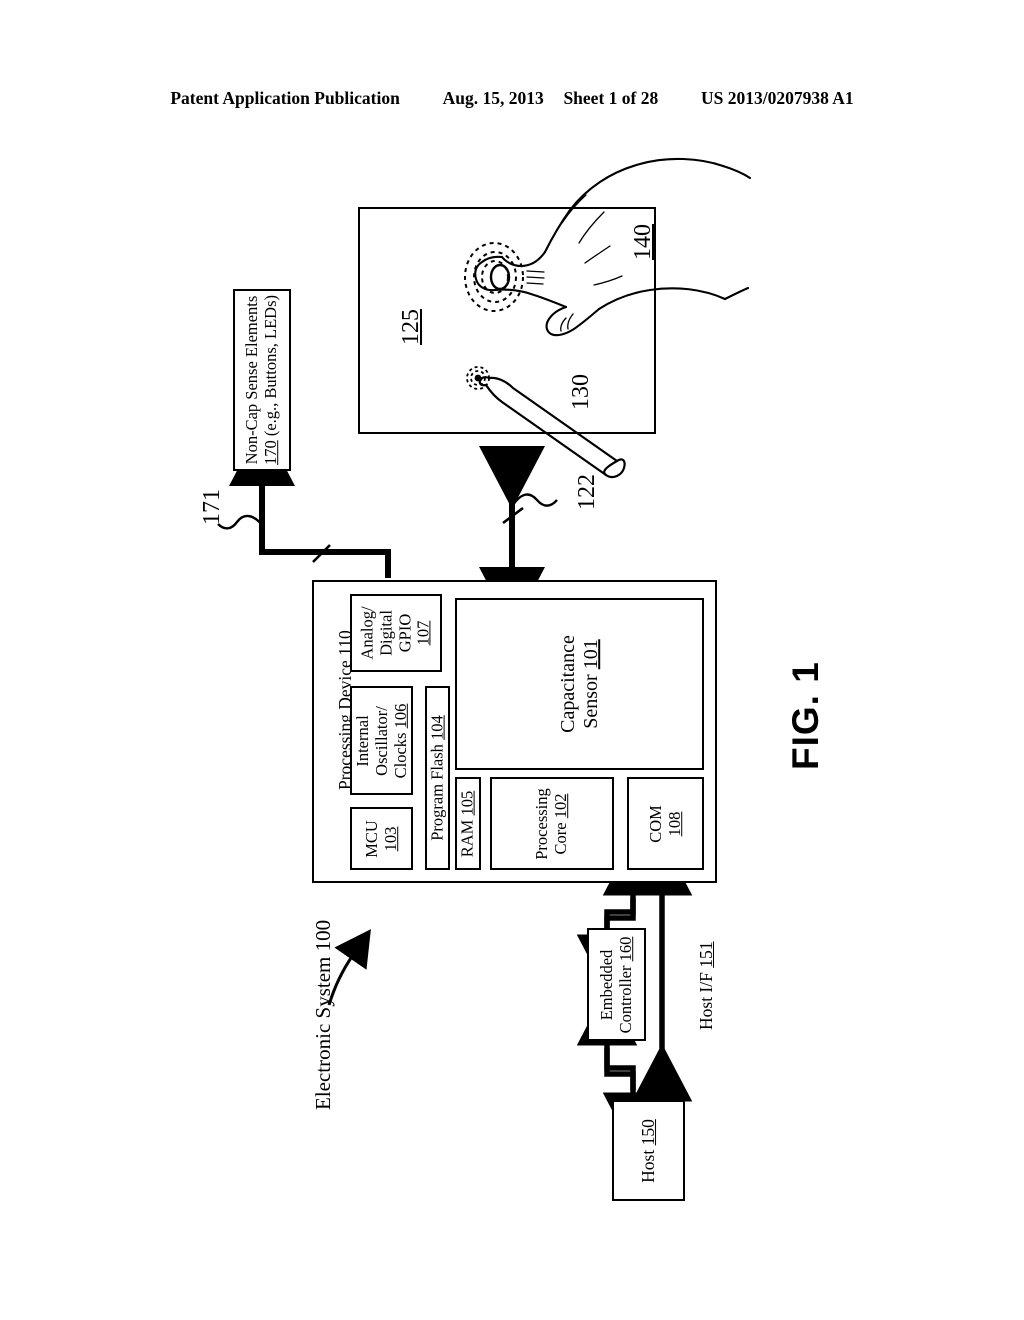 This screenshot has width=1024, height=1320. I want to click on host-text: Host 150, so click(648, 1150).